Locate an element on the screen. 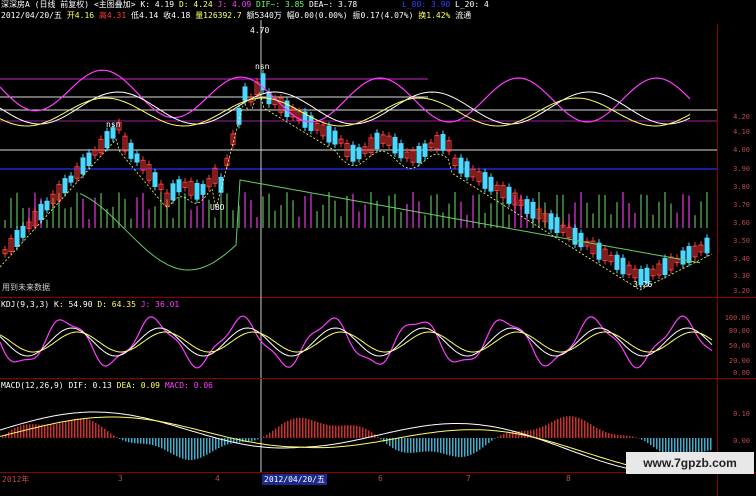 The image size is (756, 496). volume-value: 量126392.7 is located at coordinates (218, 15).